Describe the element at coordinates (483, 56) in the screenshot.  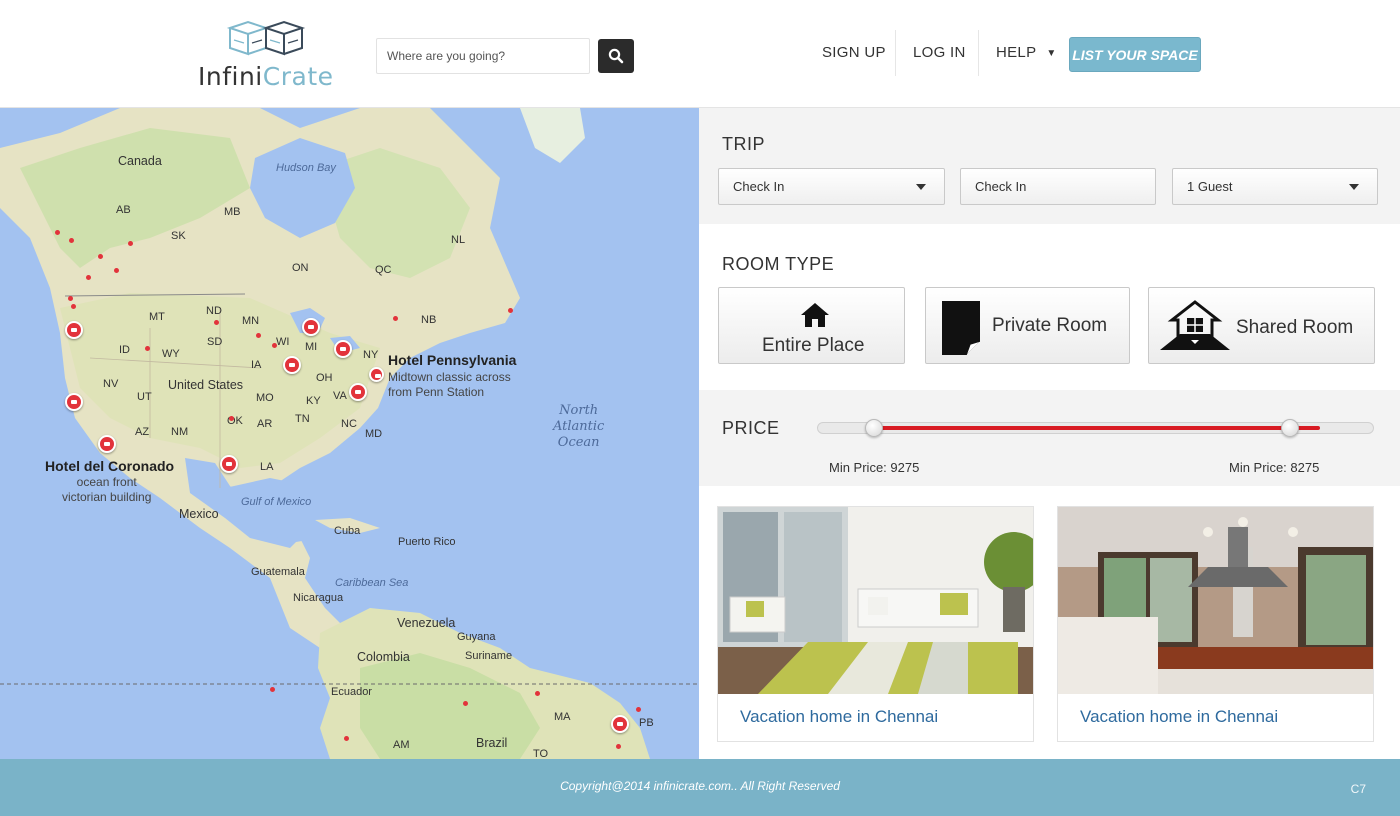
I see `destination-search-input` at that location.